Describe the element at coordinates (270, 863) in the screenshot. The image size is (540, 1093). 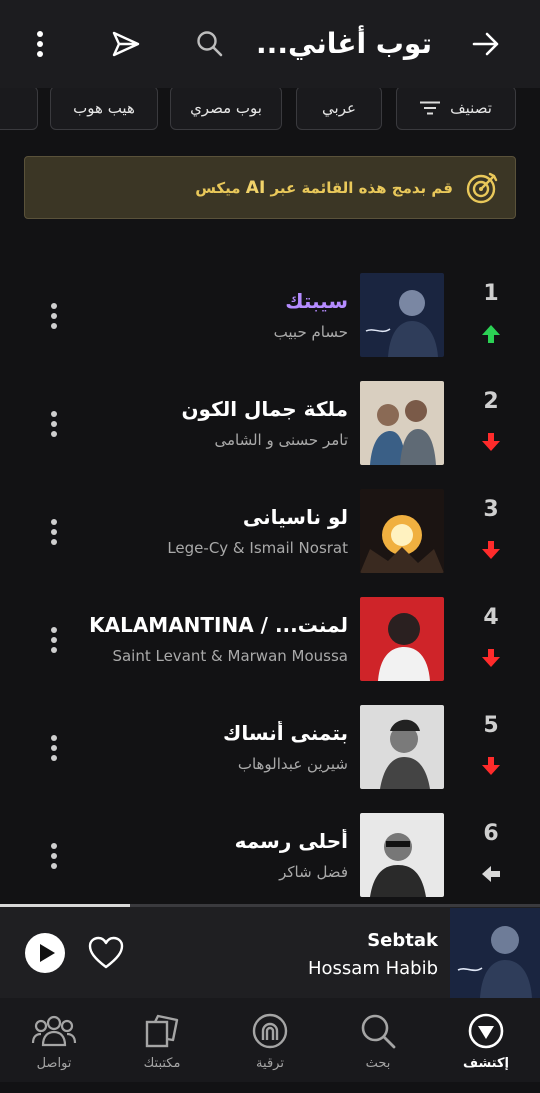
I see `track-row: 6 أحلى رسمه فضل شاكر` at that location.